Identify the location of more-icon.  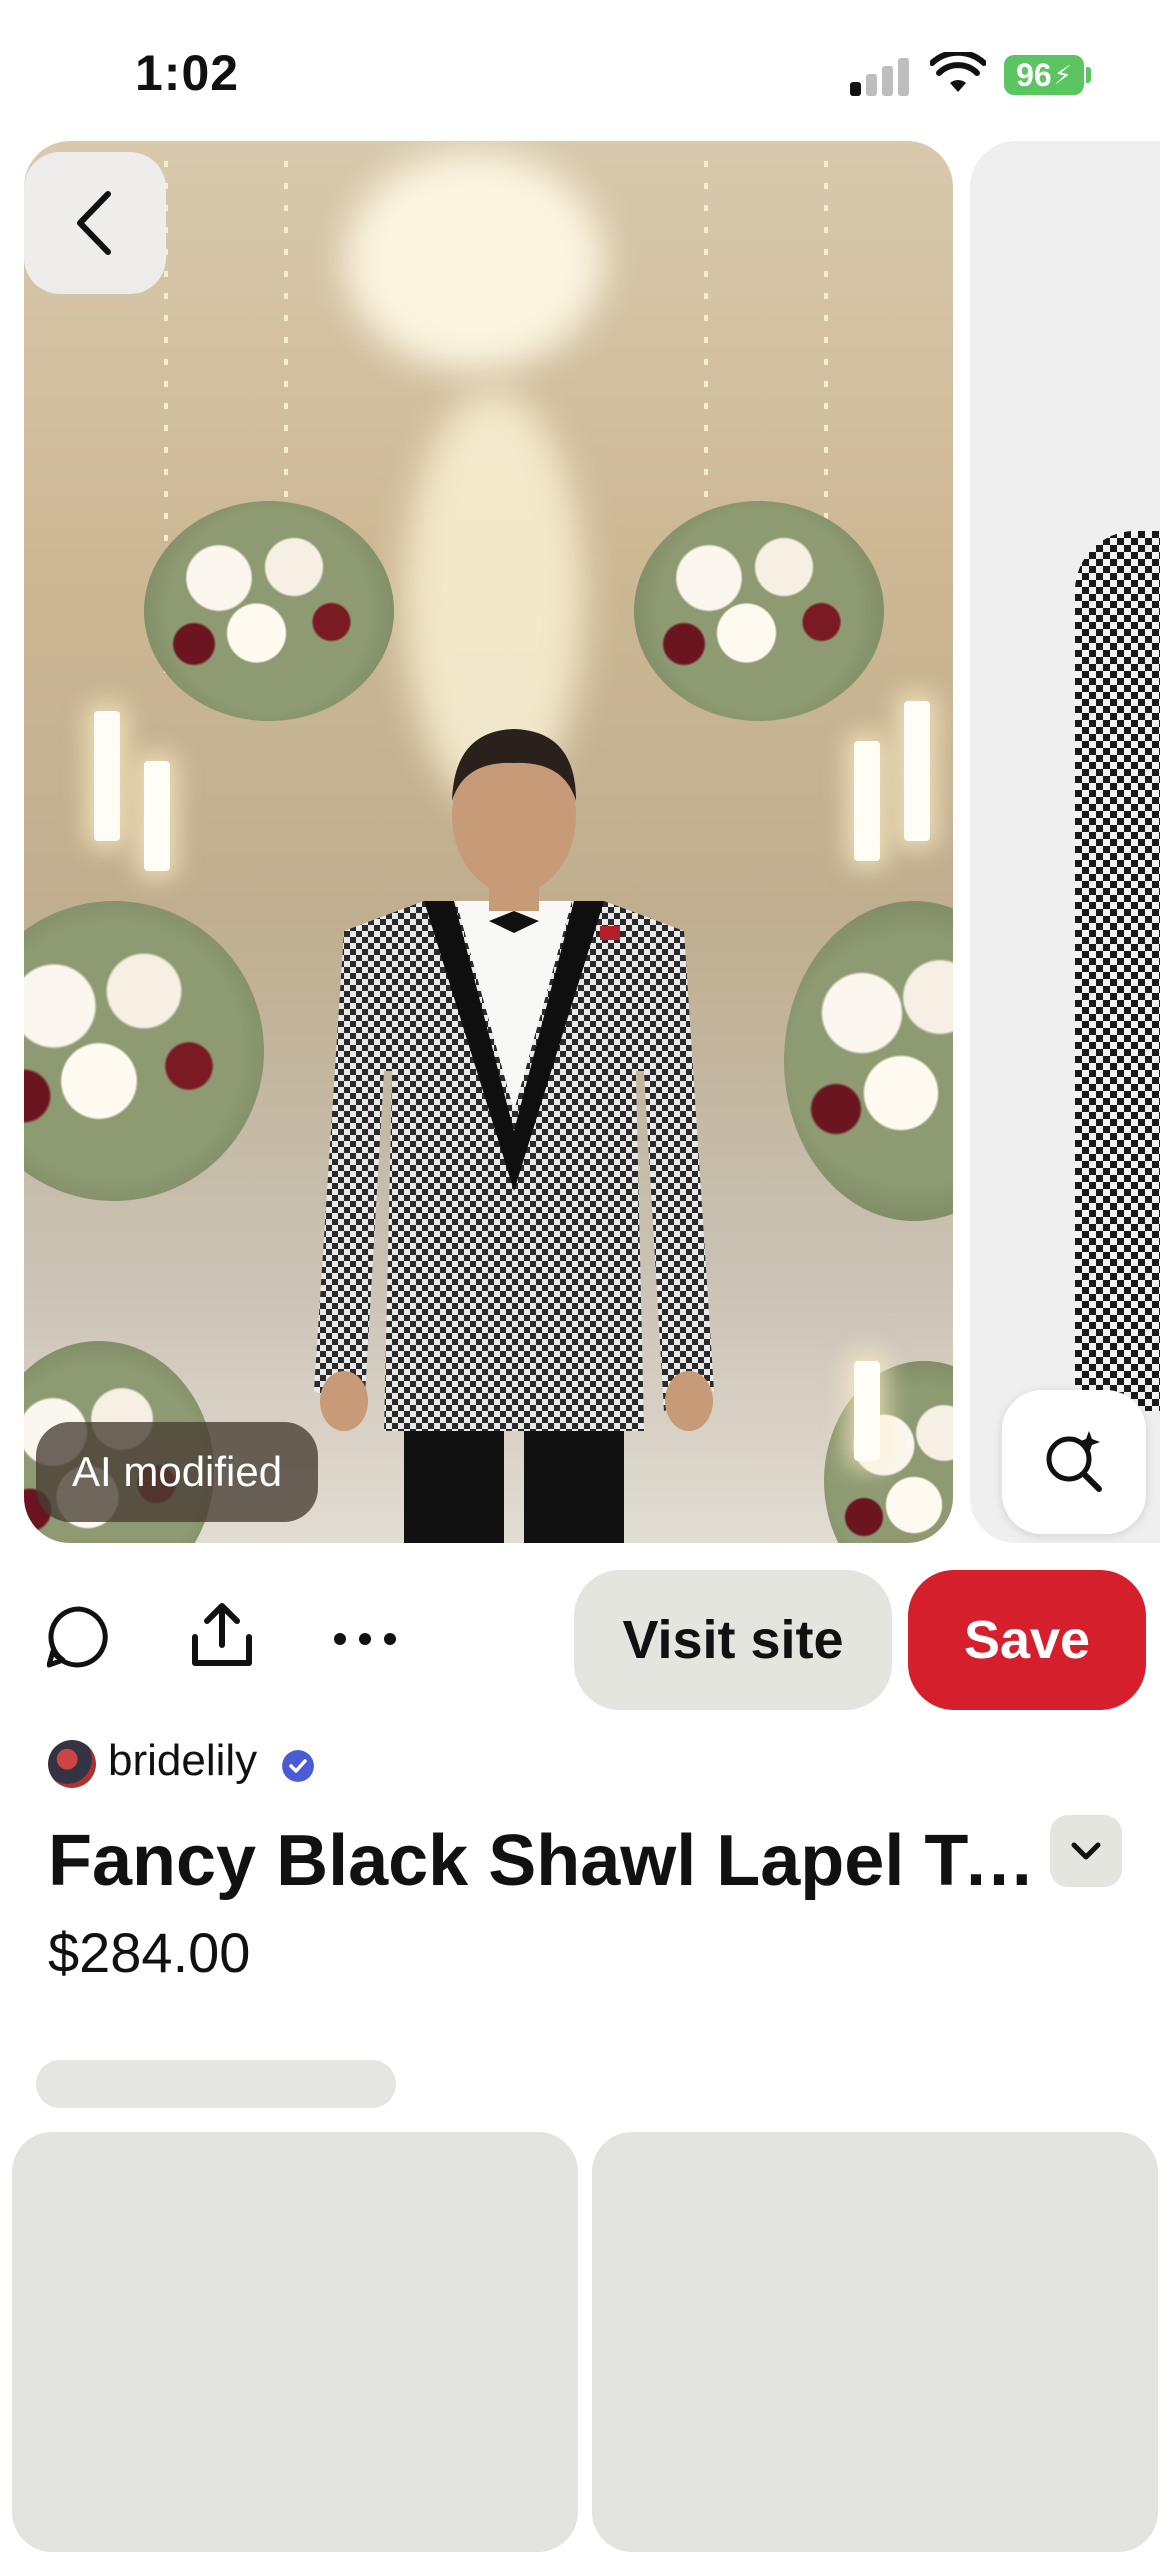
(365, 1639).